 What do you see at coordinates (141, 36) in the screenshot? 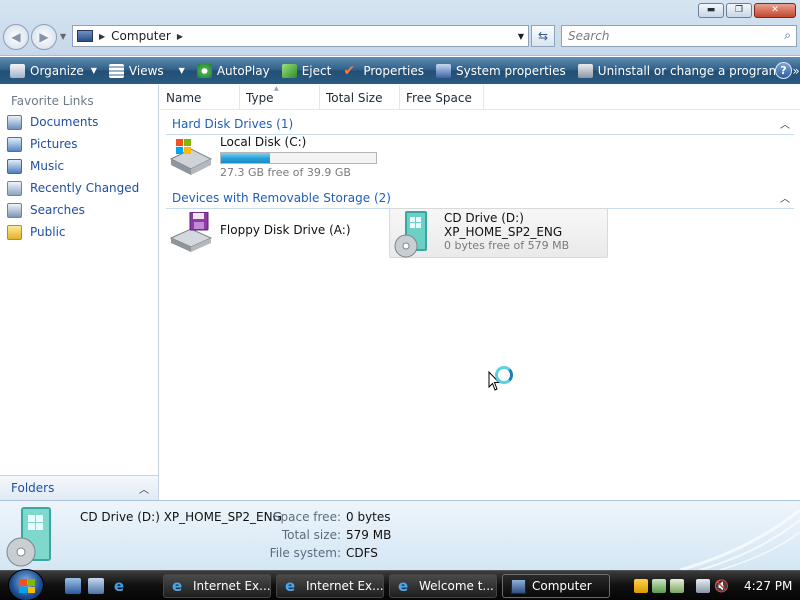
I see `breadcrumb-computer: Computer` at bounding box center [141, 36].